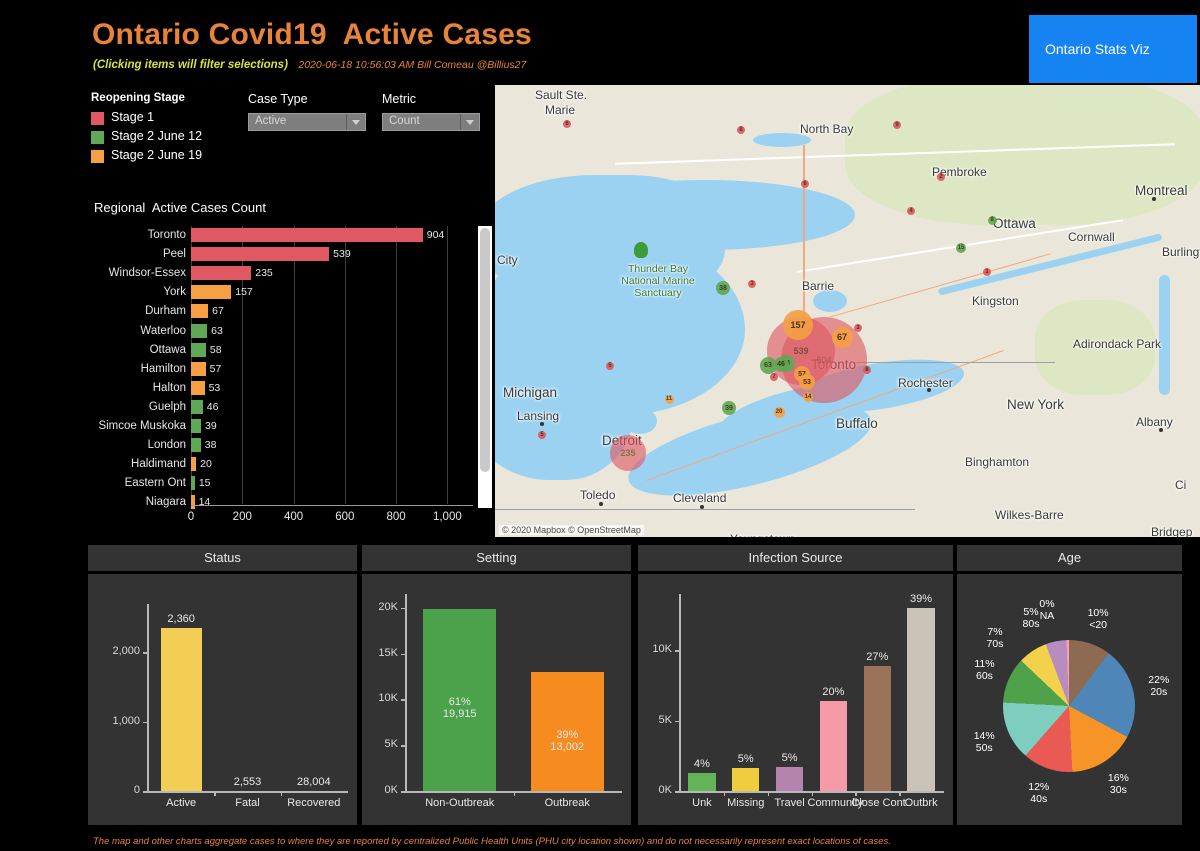 This screenshot has width=1200, height=851. I want to click on regional-bar-row: Ottawa 58, so click(311, 350).